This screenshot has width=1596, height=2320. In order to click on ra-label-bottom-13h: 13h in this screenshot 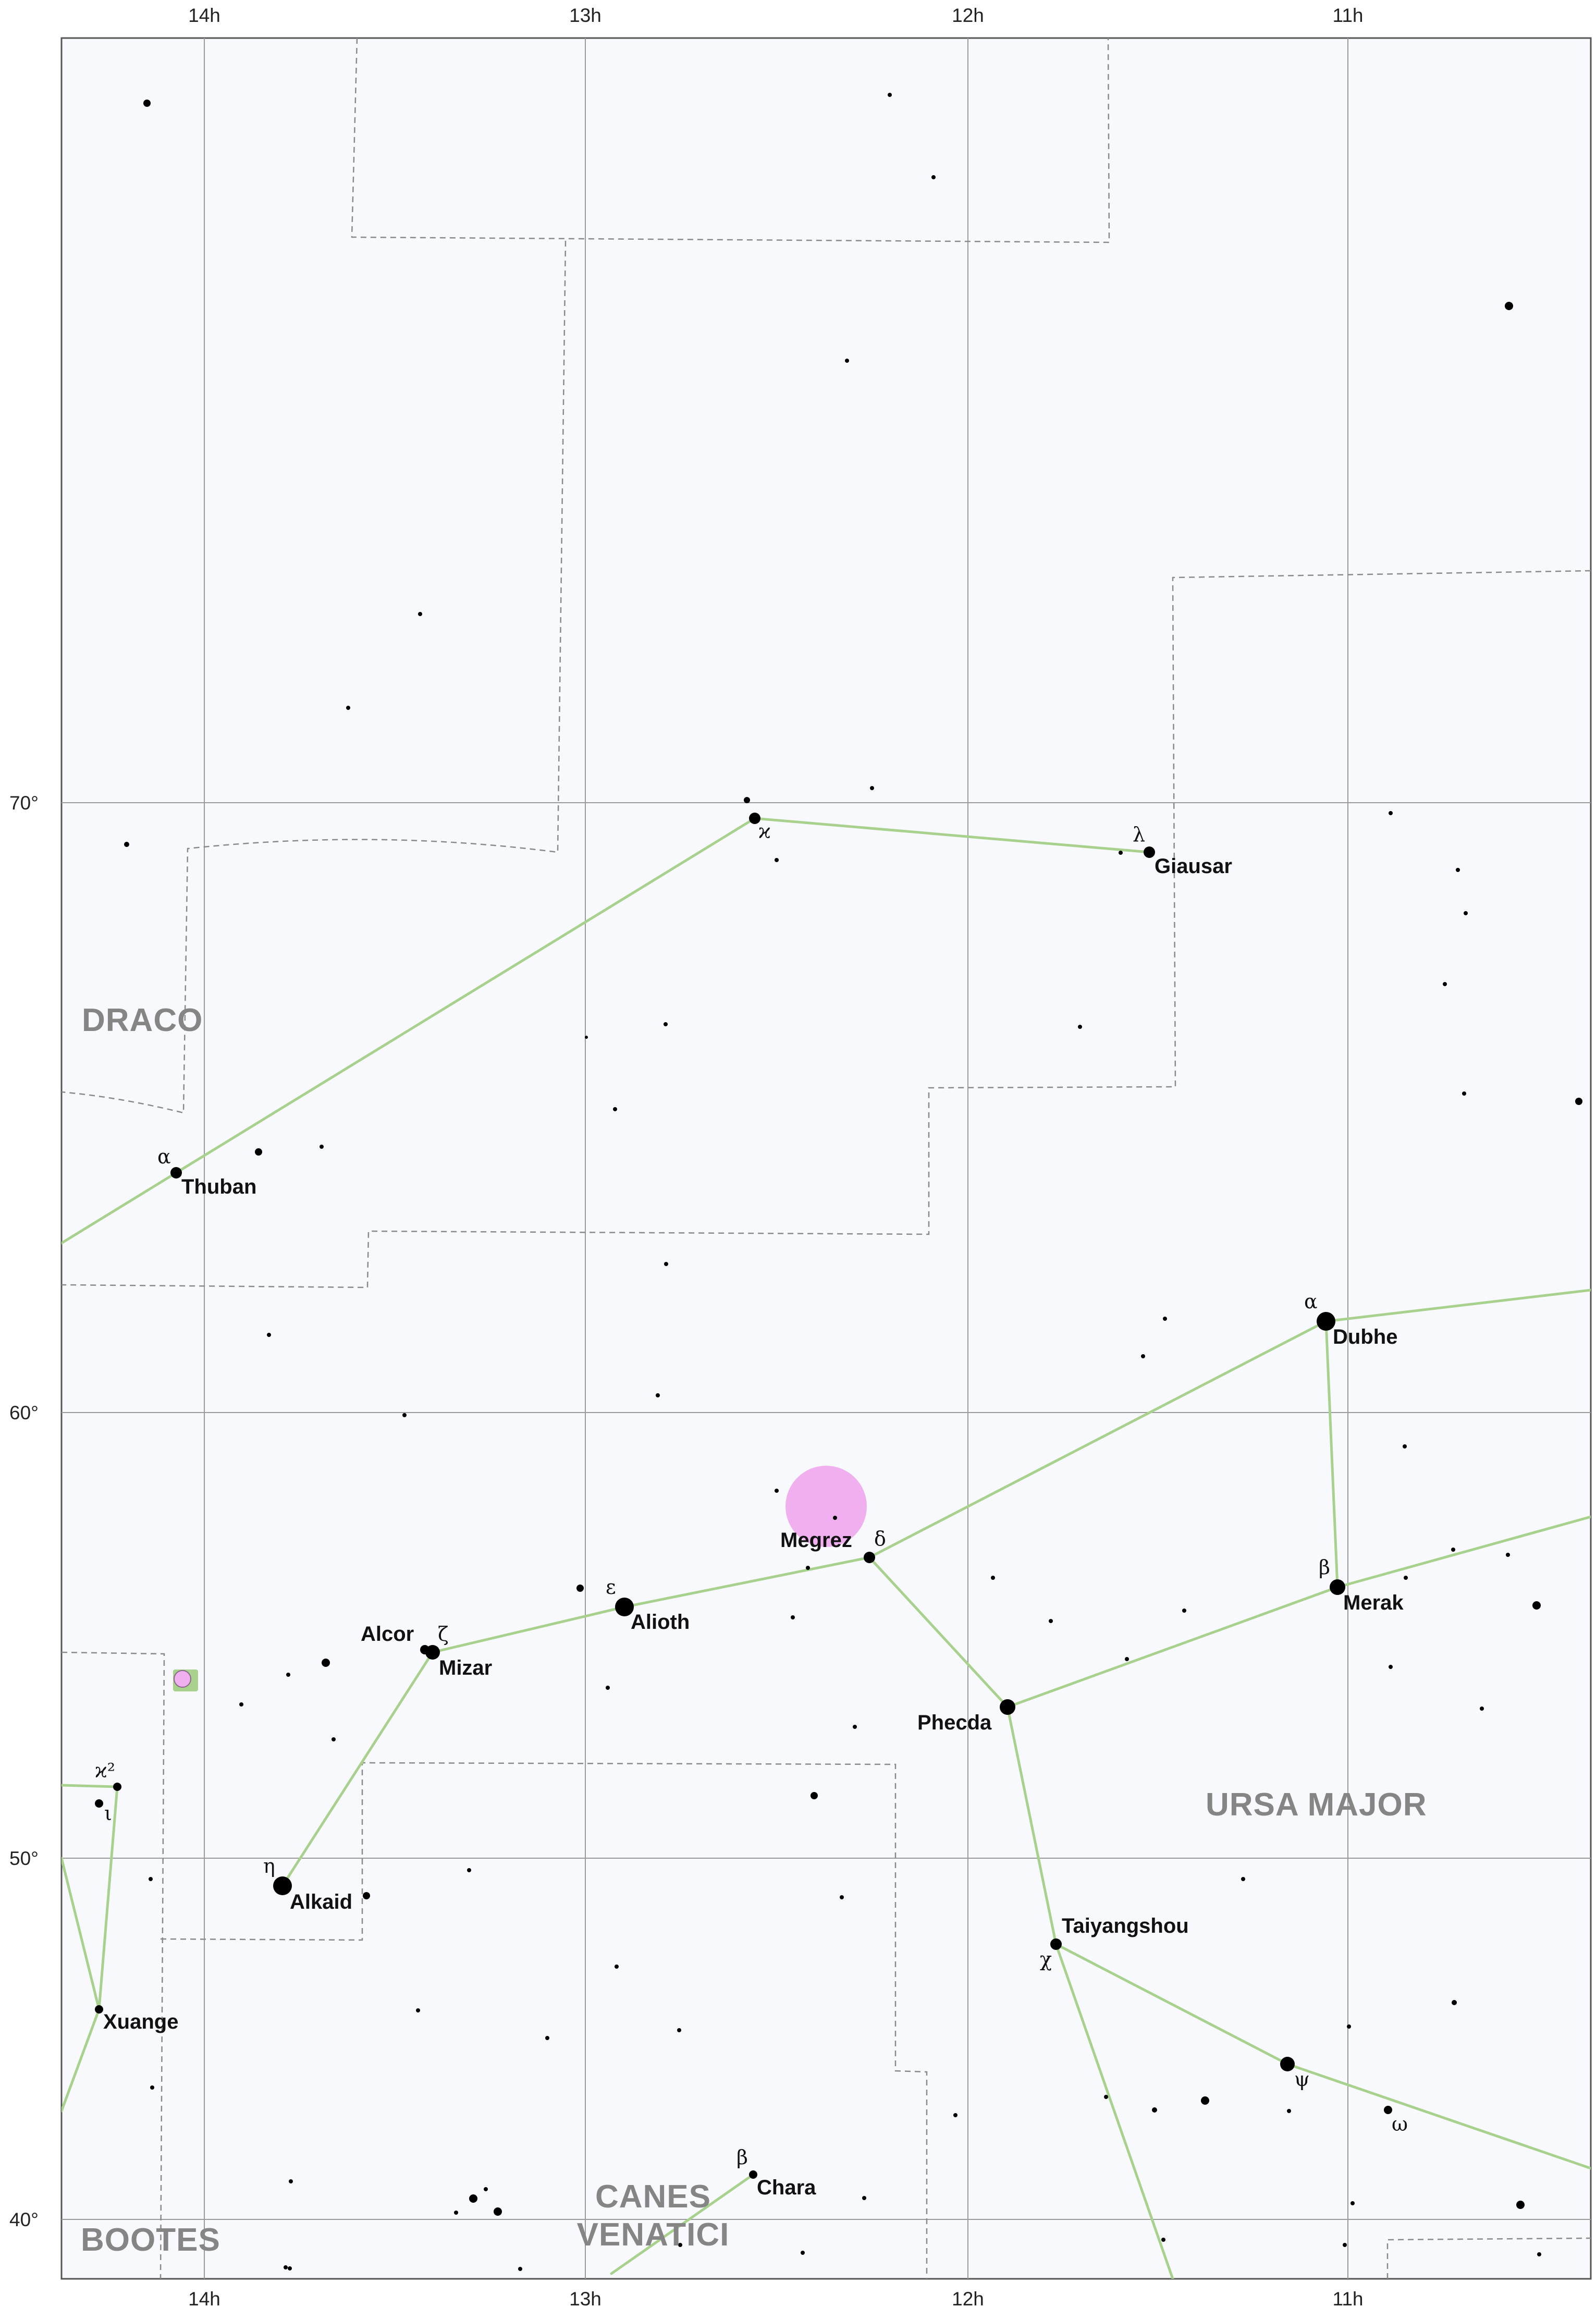, I will do `click(585, 2299)`.